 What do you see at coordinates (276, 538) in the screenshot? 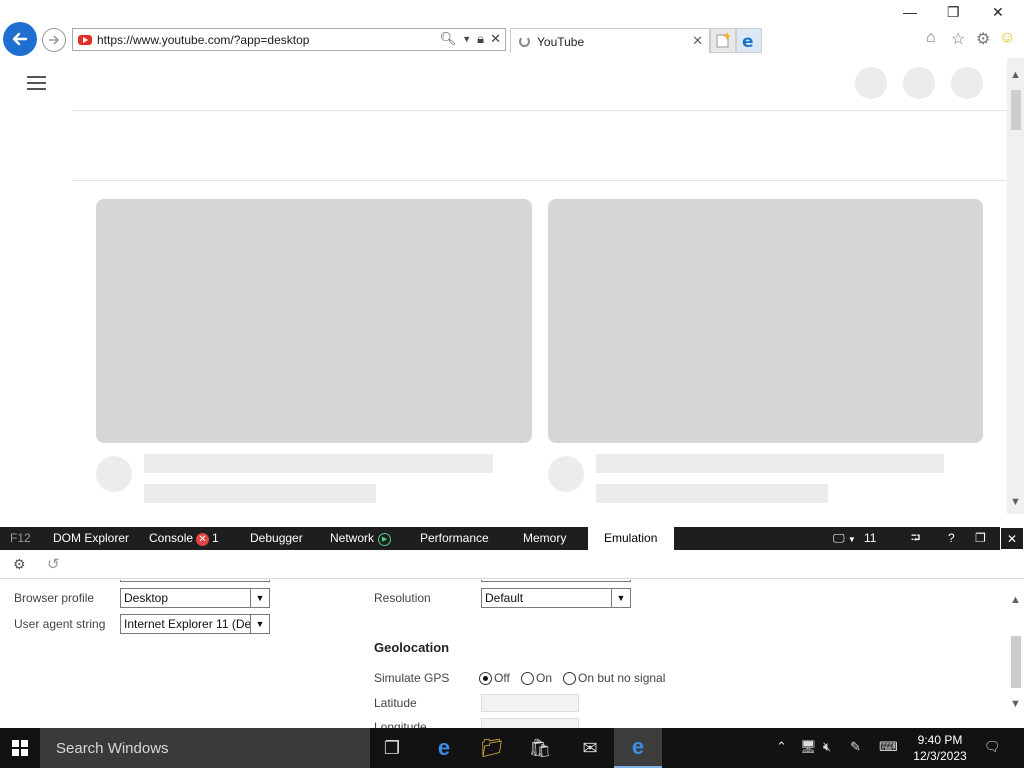
I see `tab-debugger: Debugger` at bounding box center [276, 538].